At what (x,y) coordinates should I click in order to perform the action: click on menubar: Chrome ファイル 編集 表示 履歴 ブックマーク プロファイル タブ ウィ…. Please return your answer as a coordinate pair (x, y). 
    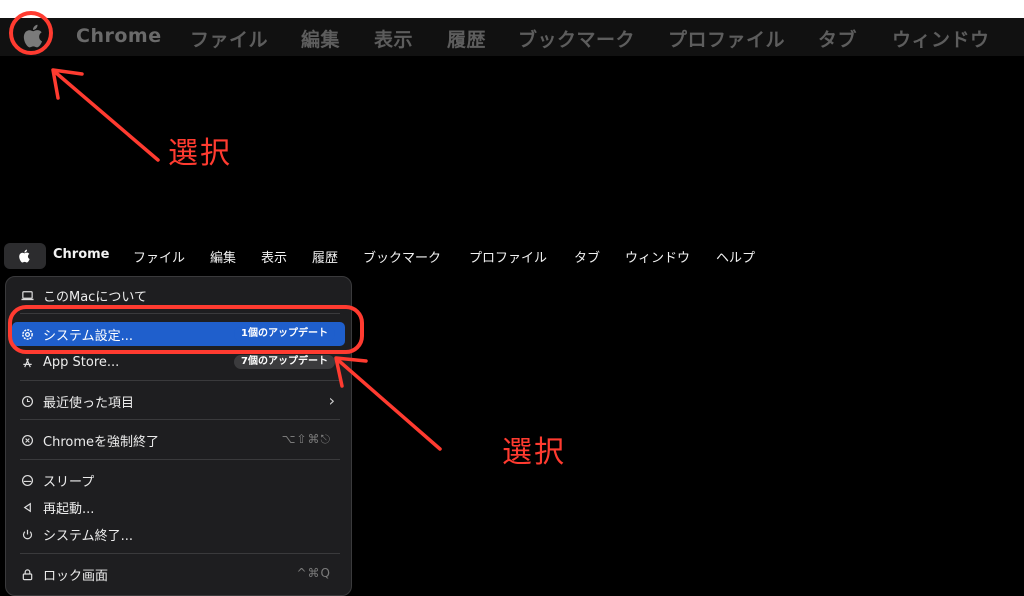
    Looking at the image, I should click on (512, 256).